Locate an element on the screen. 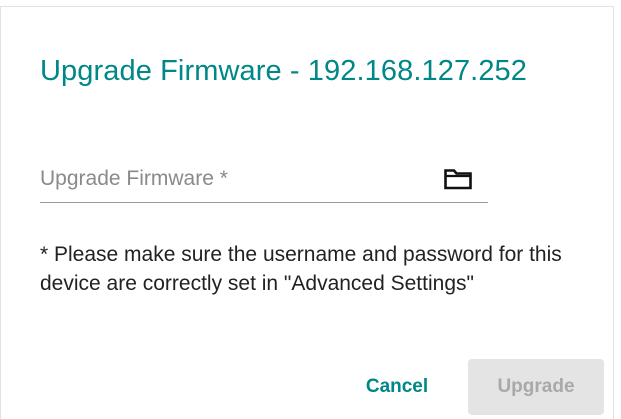 This screenshot has height=419, width=621. firmware-file-field is located at coordinates (264, 180).